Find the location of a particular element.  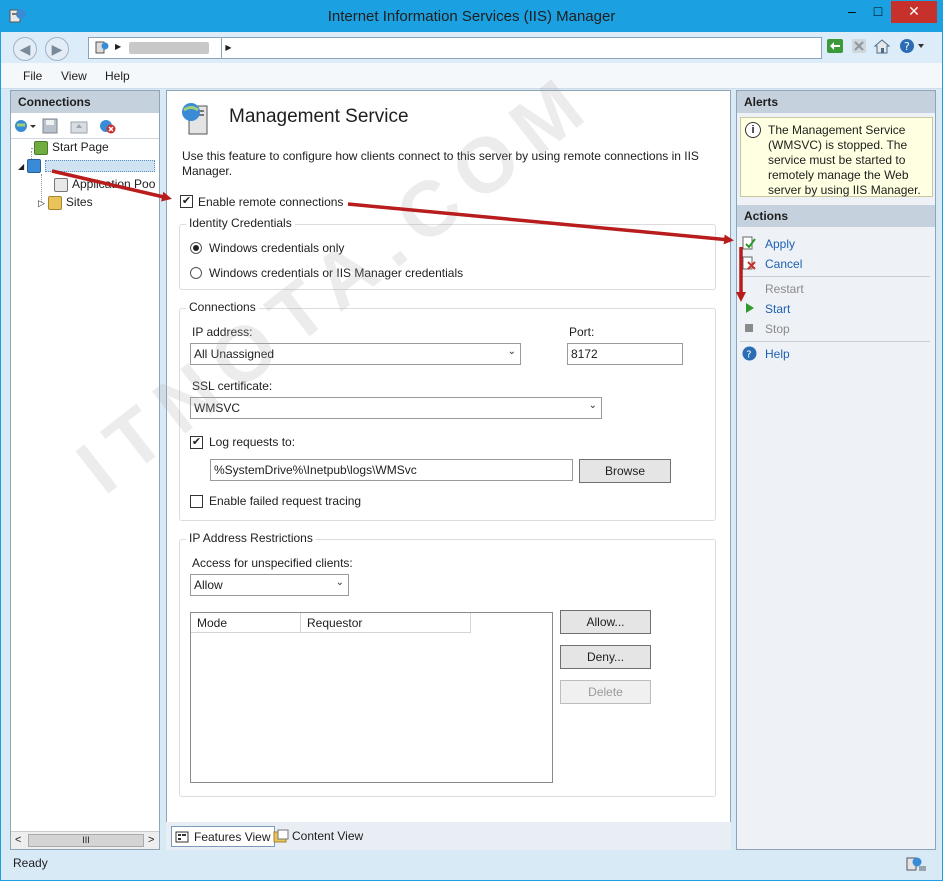

apply-icon is located at coordinates (749, 243).